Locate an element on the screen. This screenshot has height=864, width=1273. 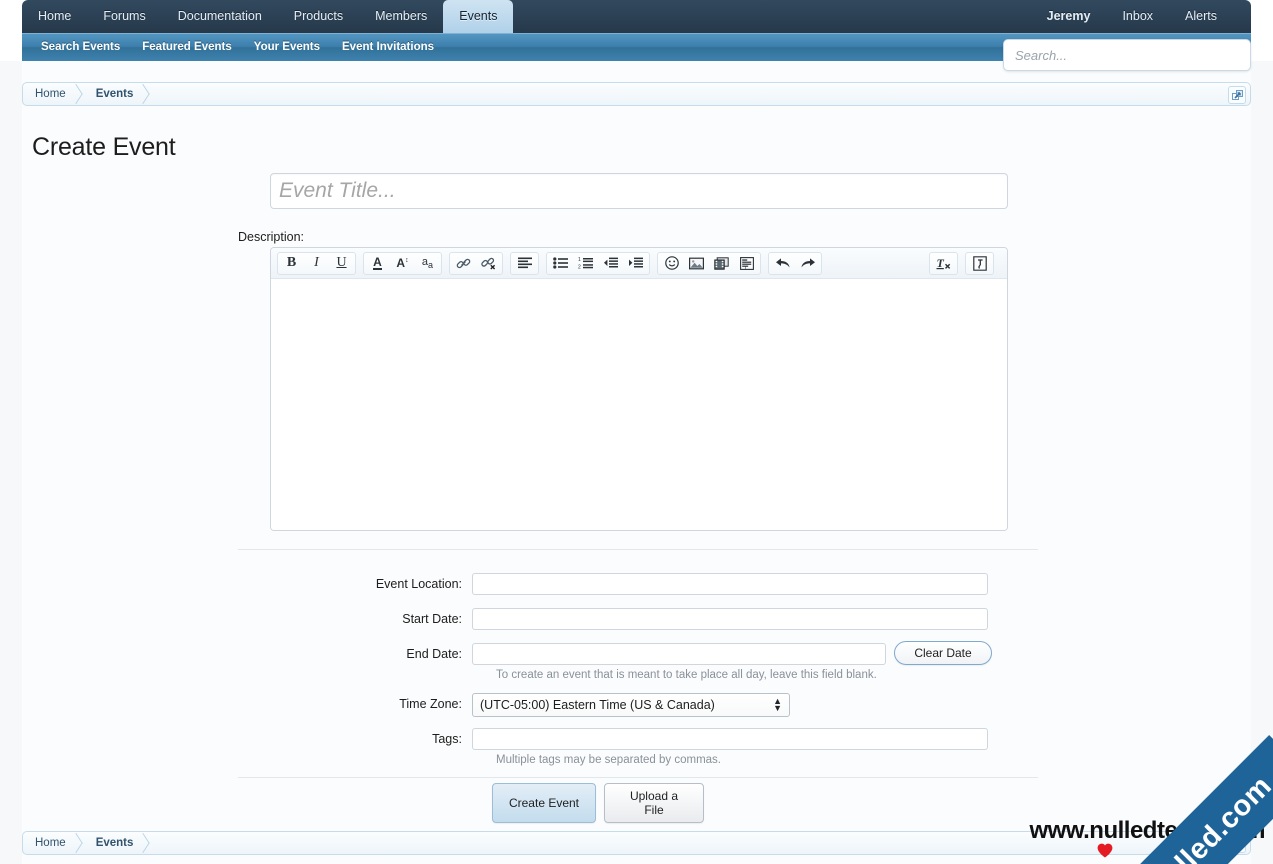
event-location-label: Event Location: is located at coordinates (418, 584).